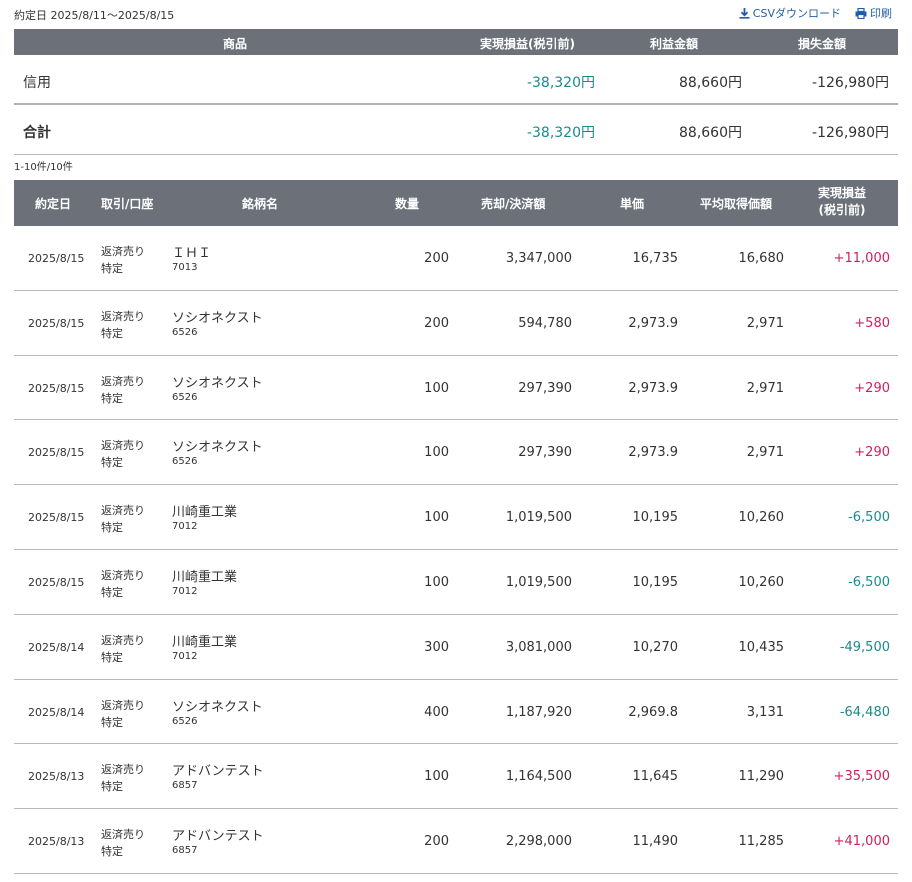 This screenshot has width=912, height=882. I want to click on settlement-amount: 3,081,000, so click(538, 647).